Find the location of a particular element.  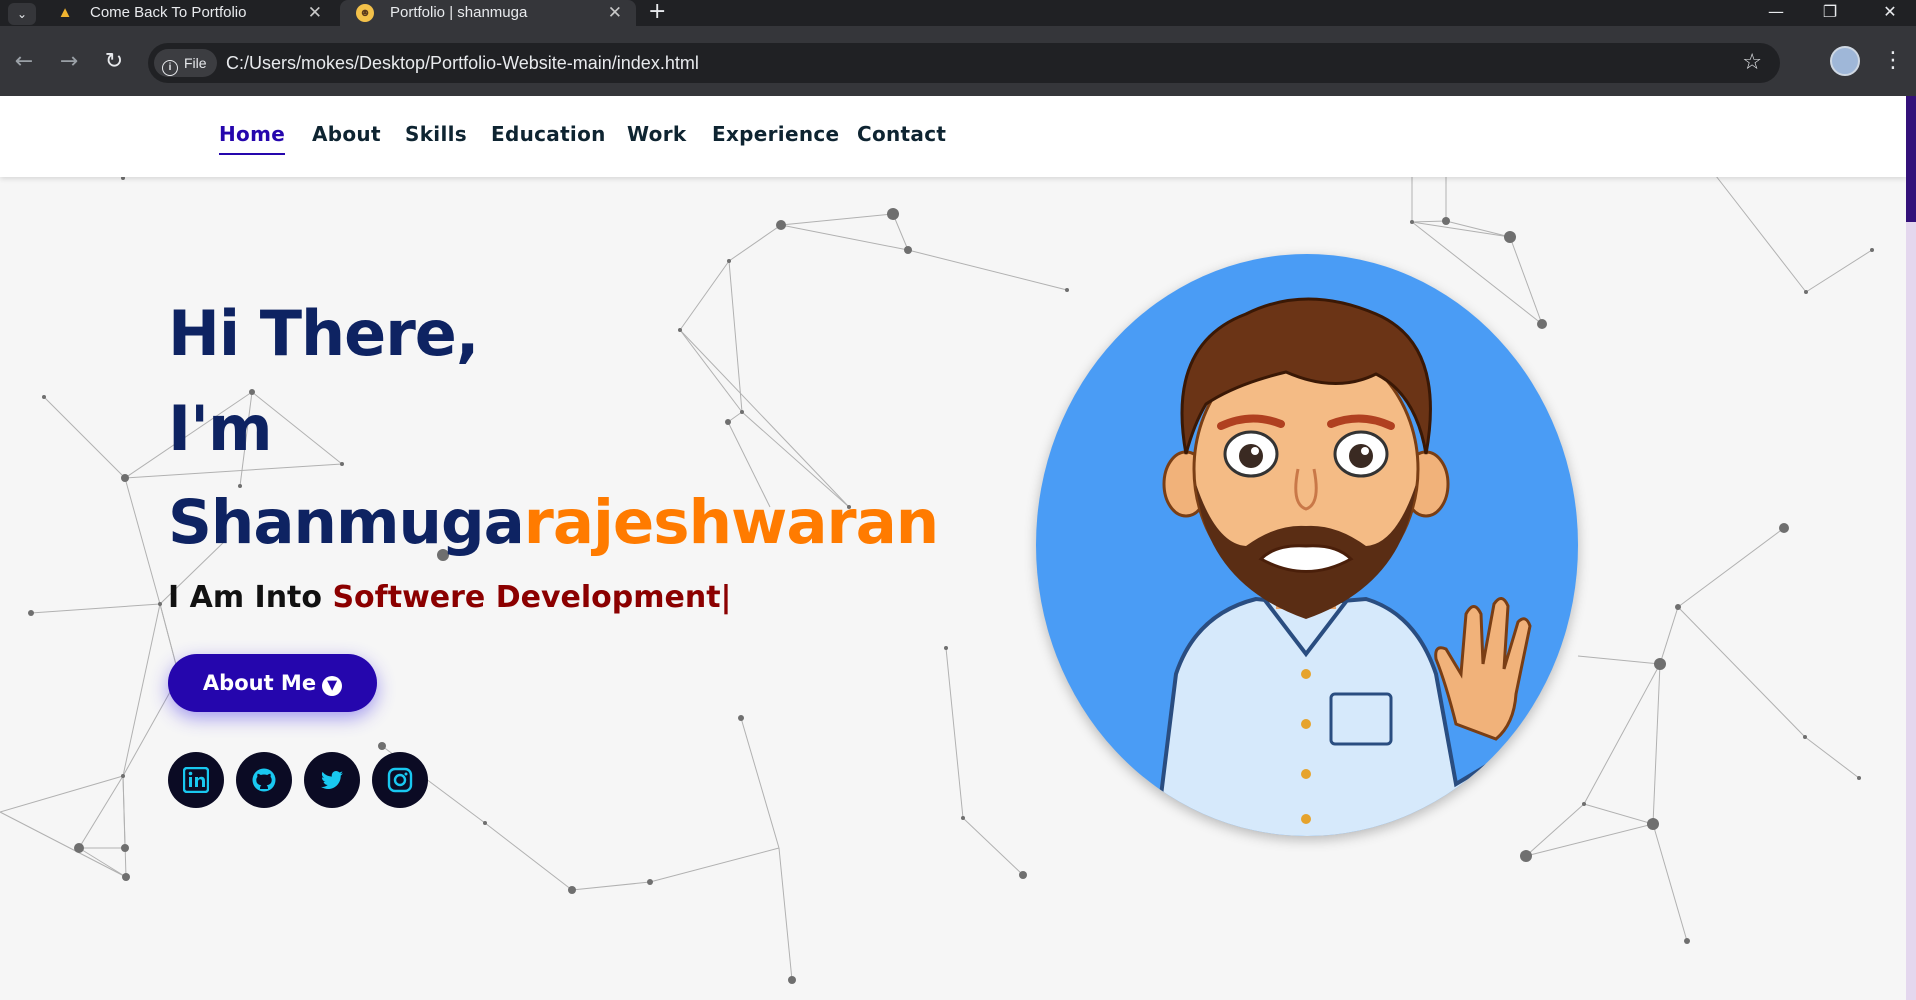

role-prefix: I Am Into is located at coordinates (245, 597).